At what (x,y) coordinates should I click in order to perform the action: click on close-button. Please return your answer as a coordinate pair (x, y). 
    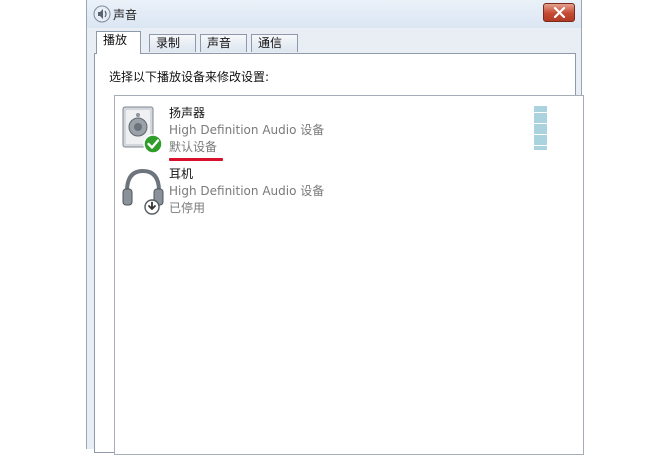
    Looking at the image, I should click on (559, 12).